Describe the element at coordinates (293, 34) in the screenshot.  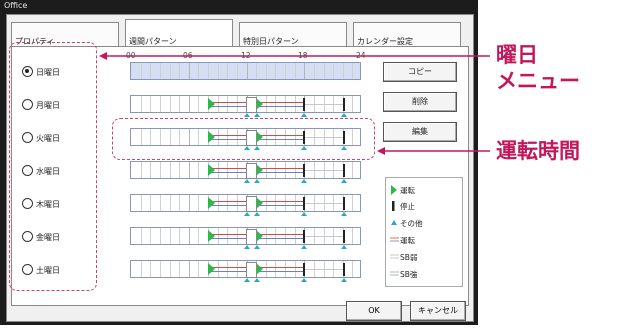
I see `tab-special-day-pattern: 特別日パターン` at that location.